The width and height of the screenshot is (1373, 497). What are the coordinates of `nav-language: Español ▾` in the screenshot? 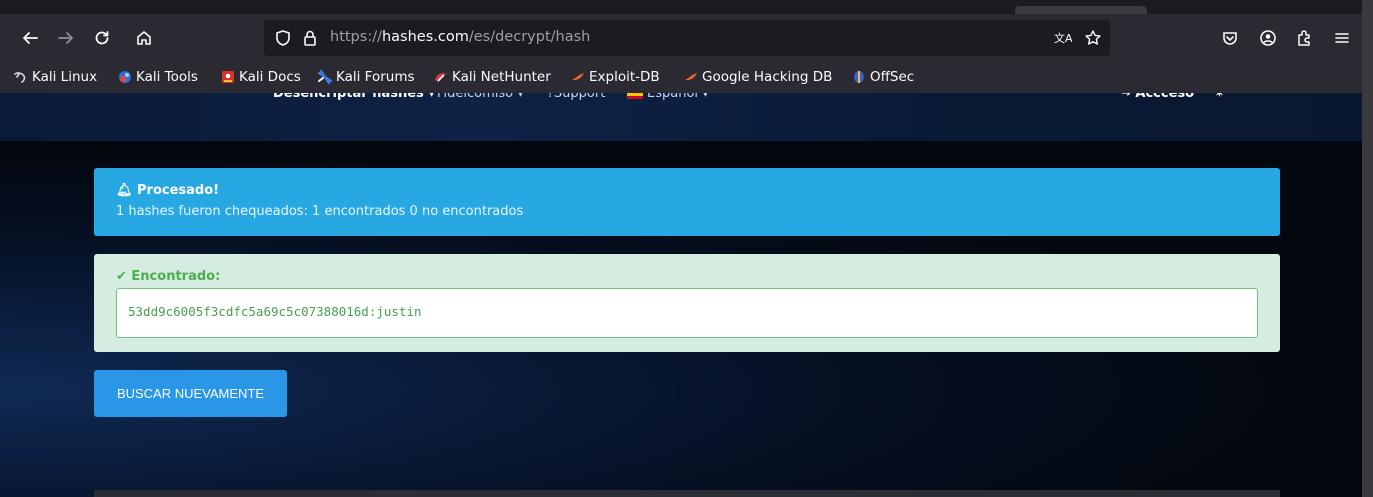 It's located at (668, 97).